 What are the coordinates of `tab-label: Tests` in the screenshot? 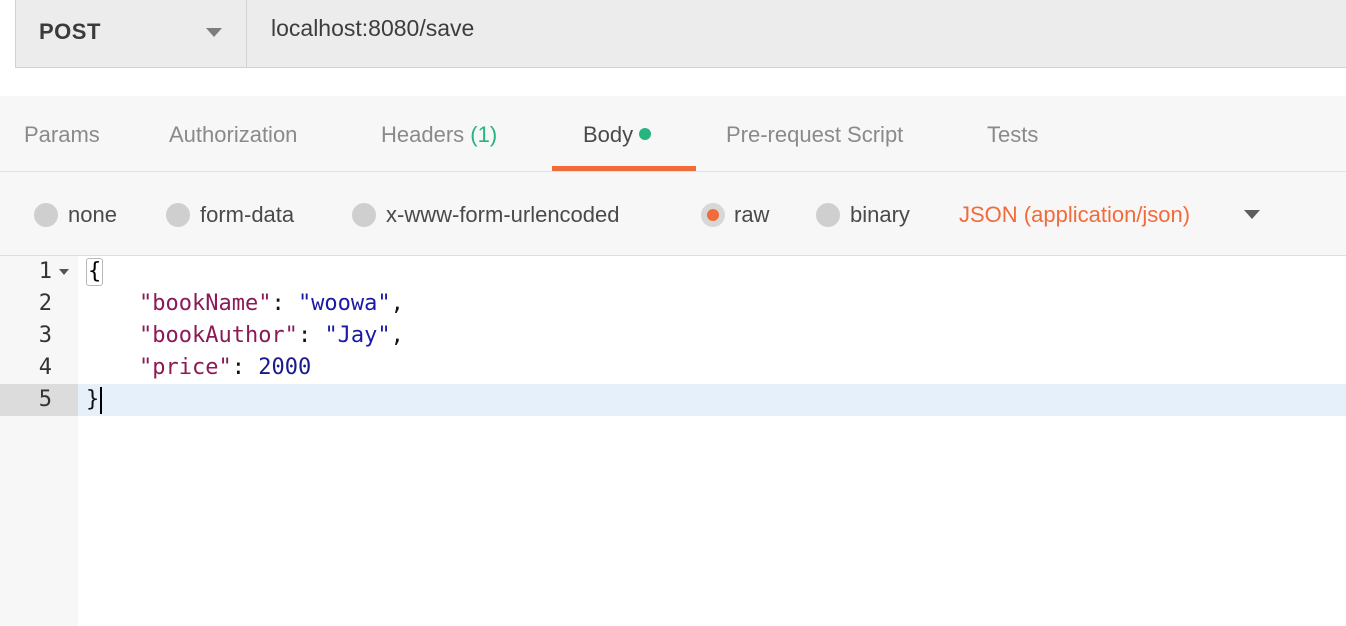 It's located at (1013, 134).